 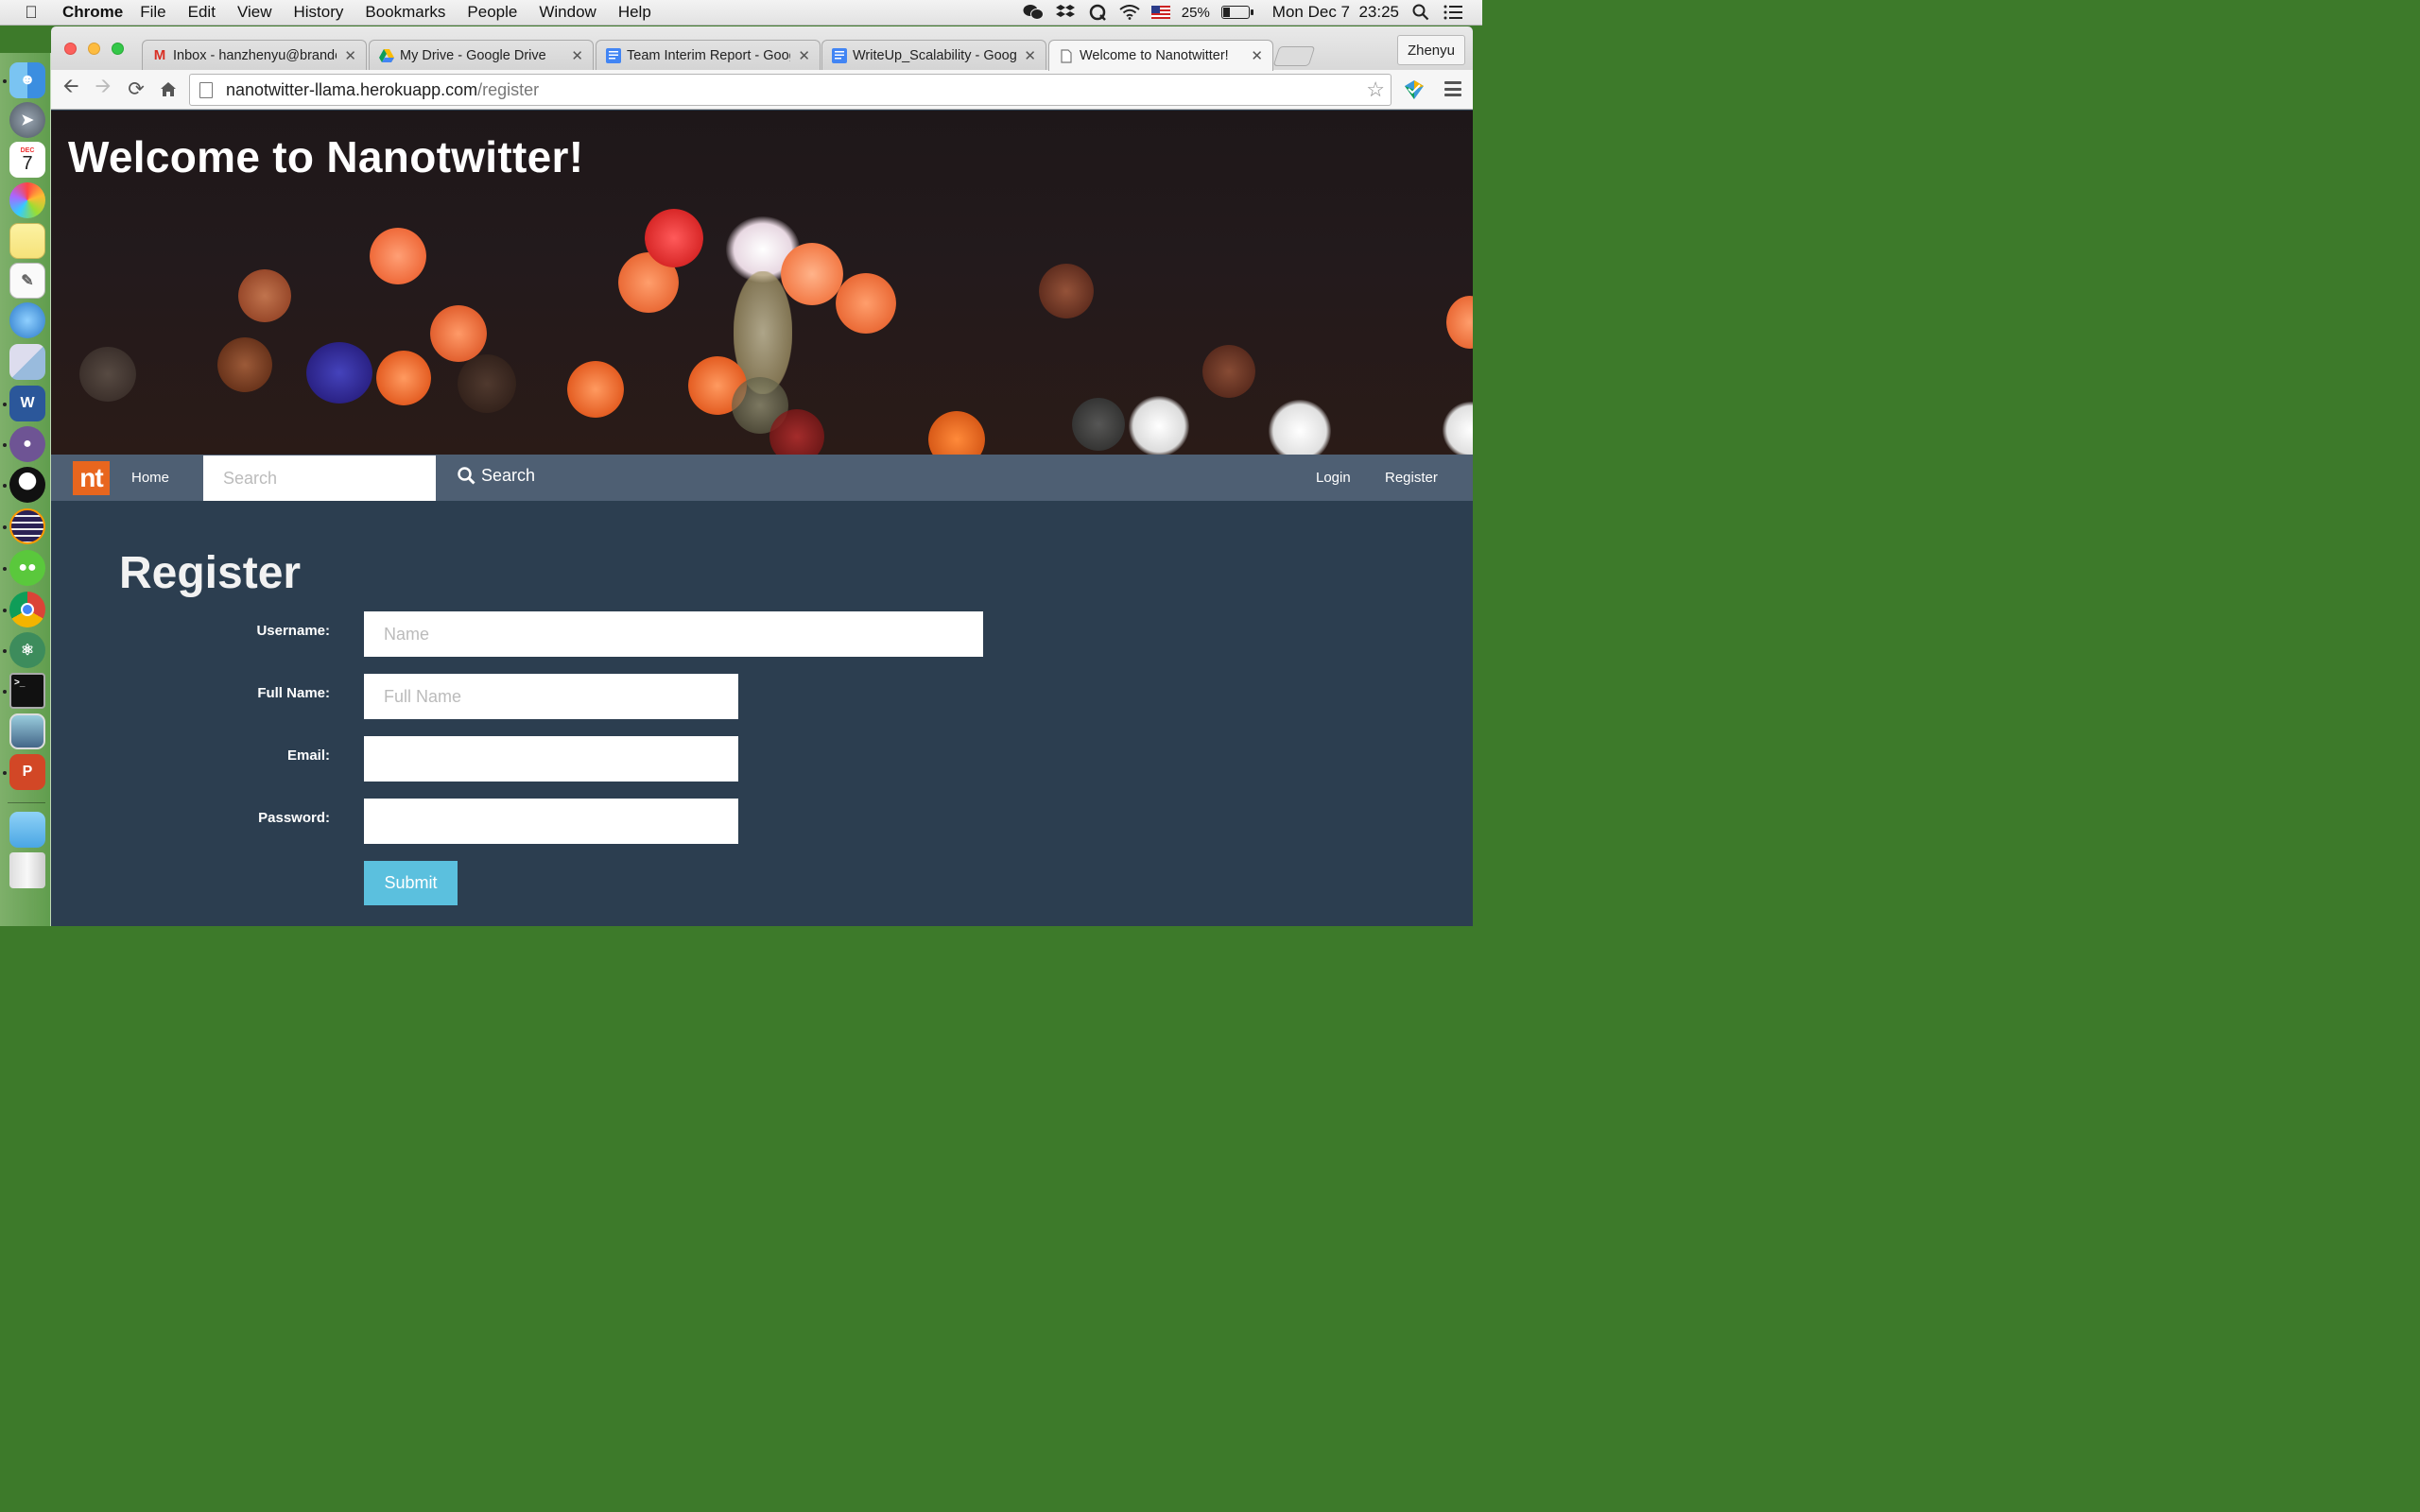 What do you see at coordinates (1335, 12) in the screenshot?
I see `menubar-clock: Mon Dec 7 23:25` at bounding box center [1335, 12].